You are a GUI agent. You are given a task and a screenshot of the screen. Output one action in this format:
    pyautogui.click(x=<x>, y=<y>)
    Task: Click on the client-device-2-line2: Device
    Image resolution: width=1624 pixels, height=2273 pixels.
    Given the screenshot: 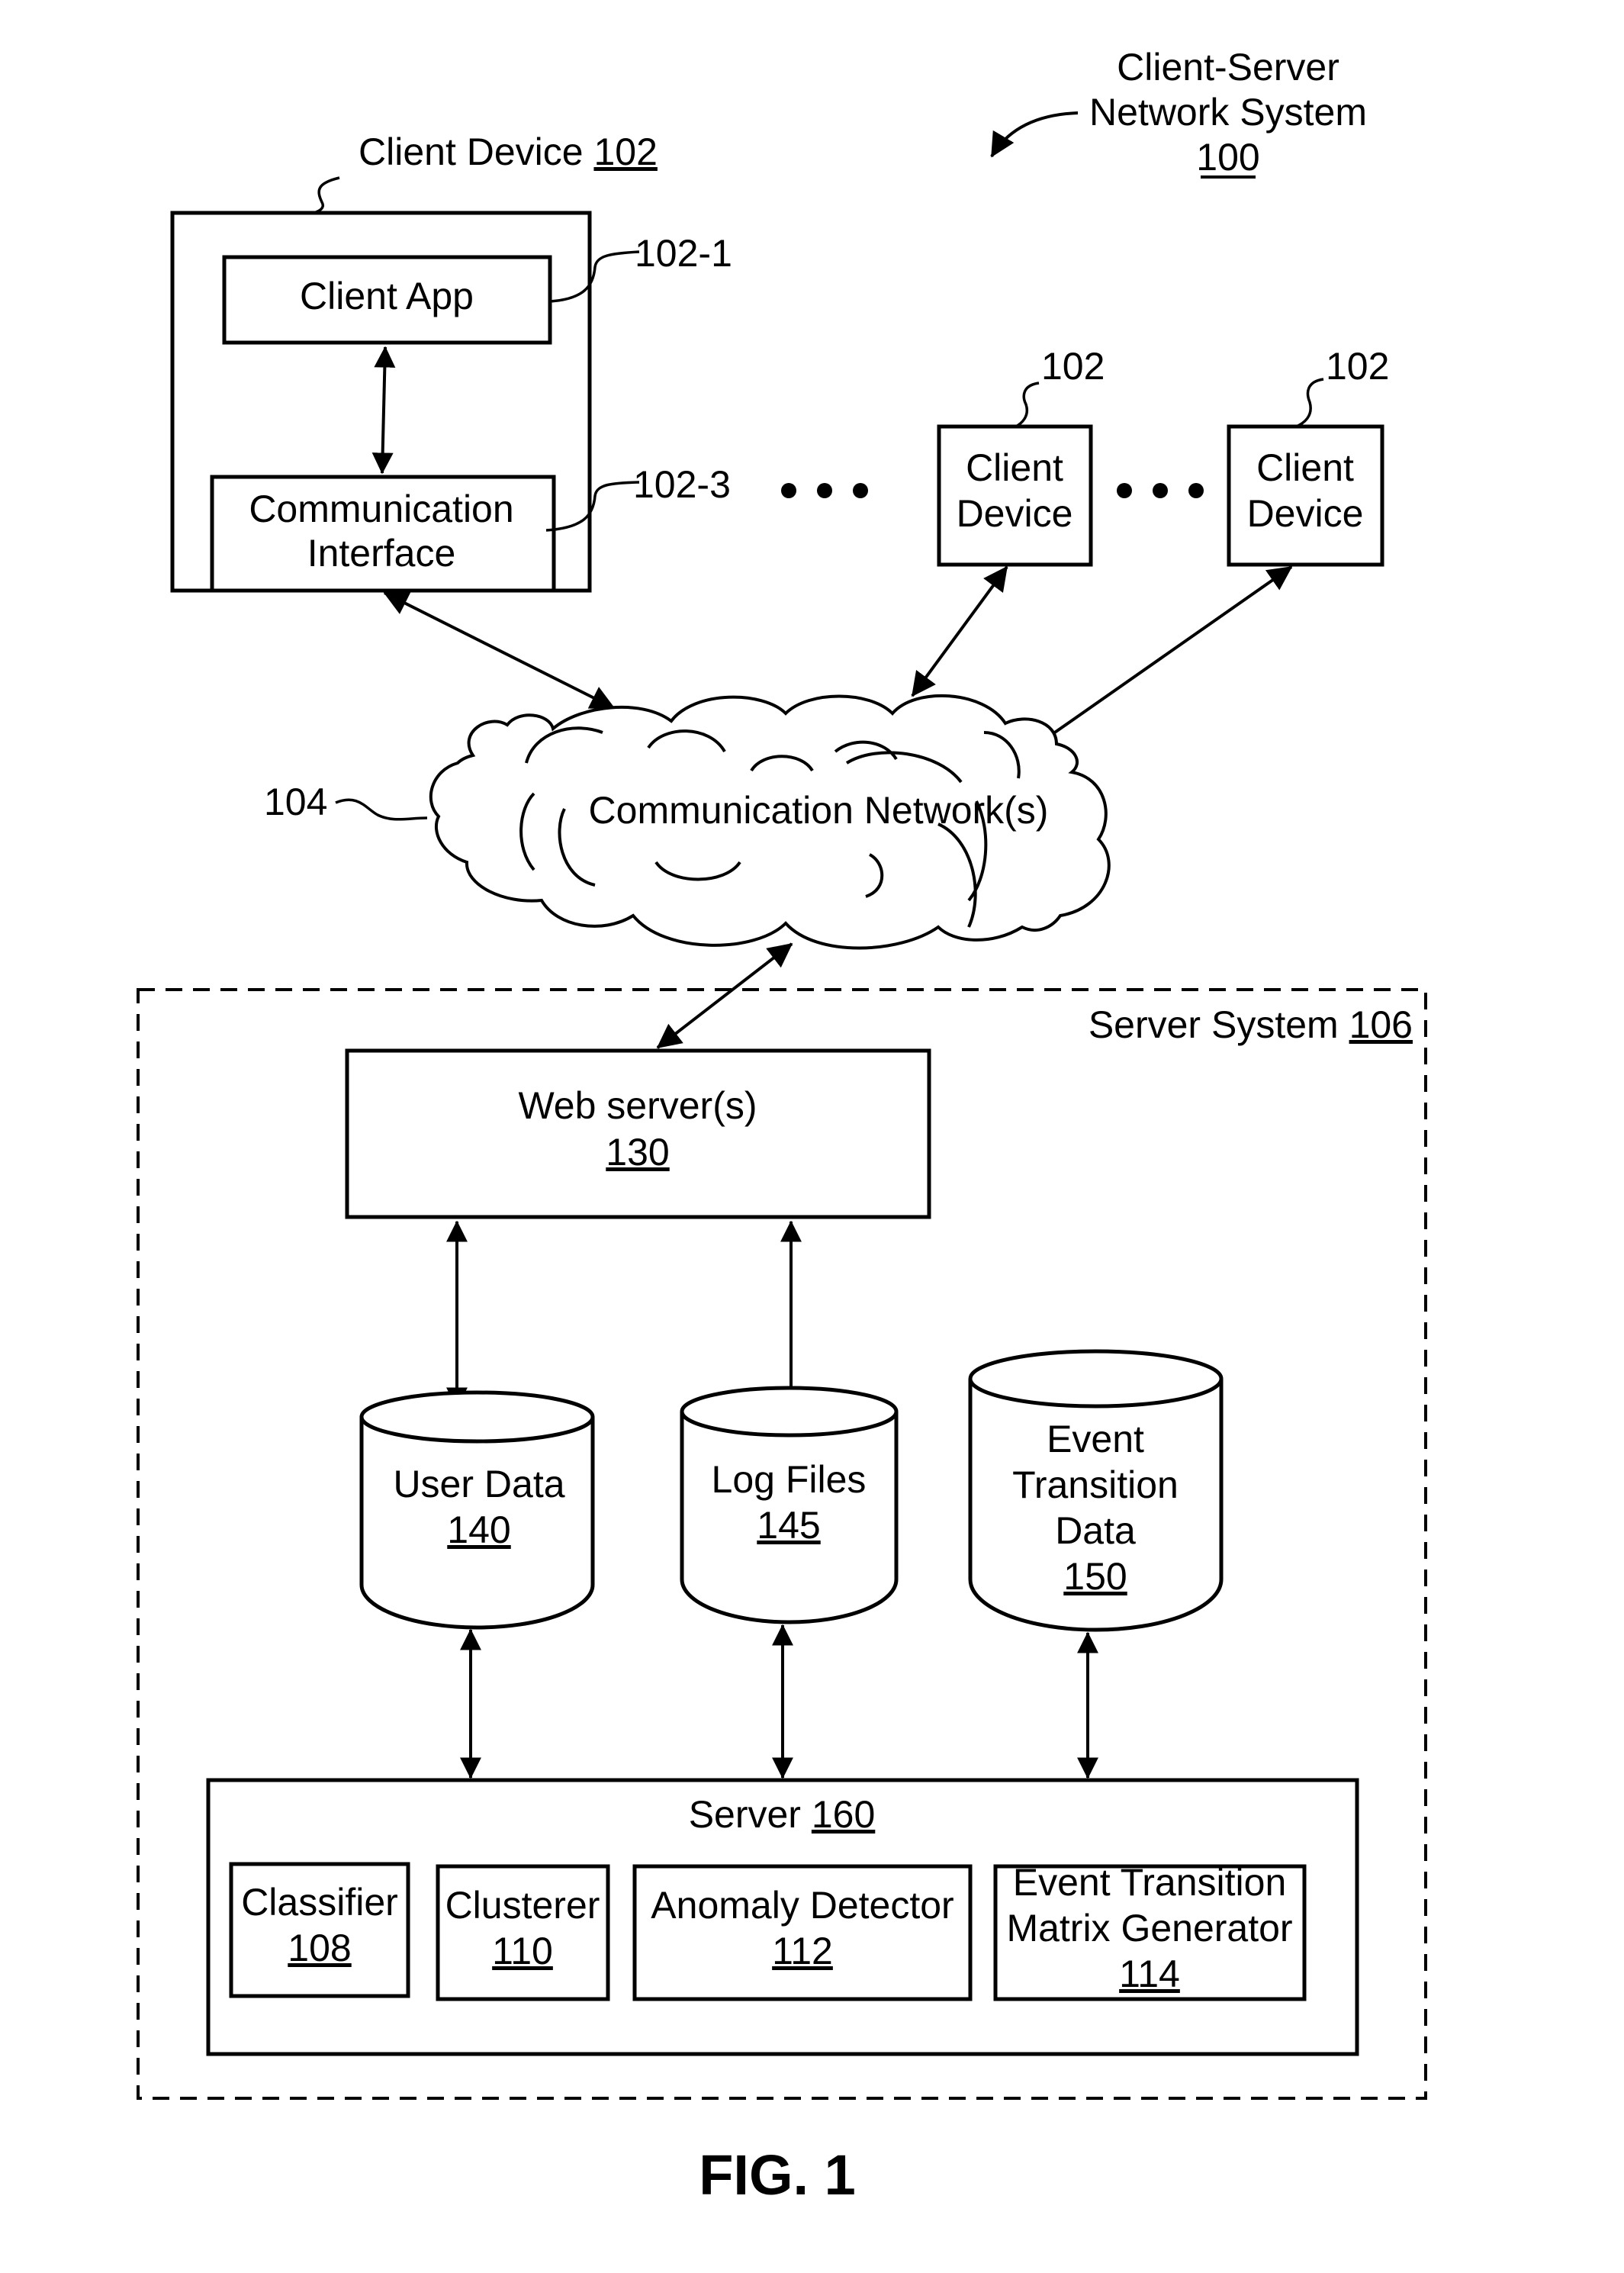 What is the action you would take?
    pyautogui.click(x=1015, y=513)
    